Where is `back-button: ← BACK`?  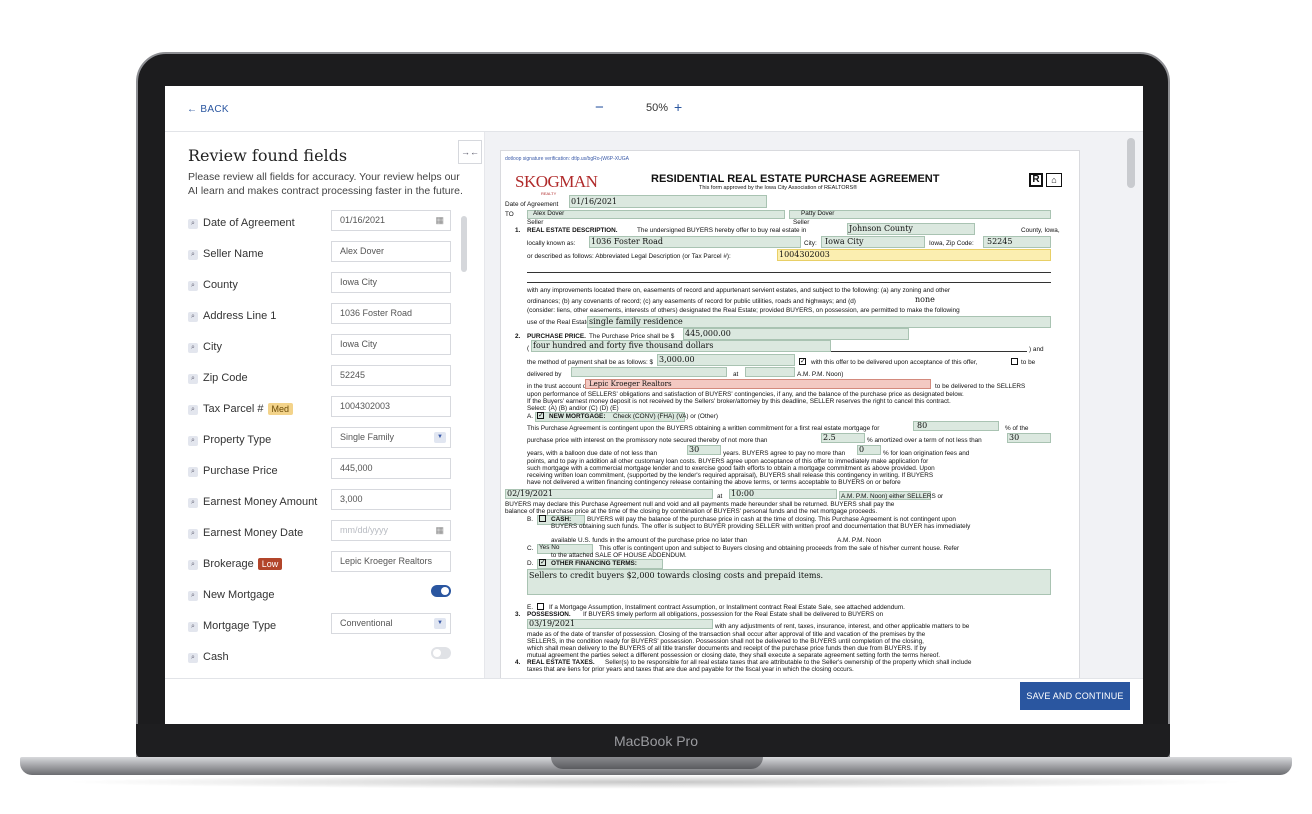
back-button: ← BACK is located at coordinates (208, 109).